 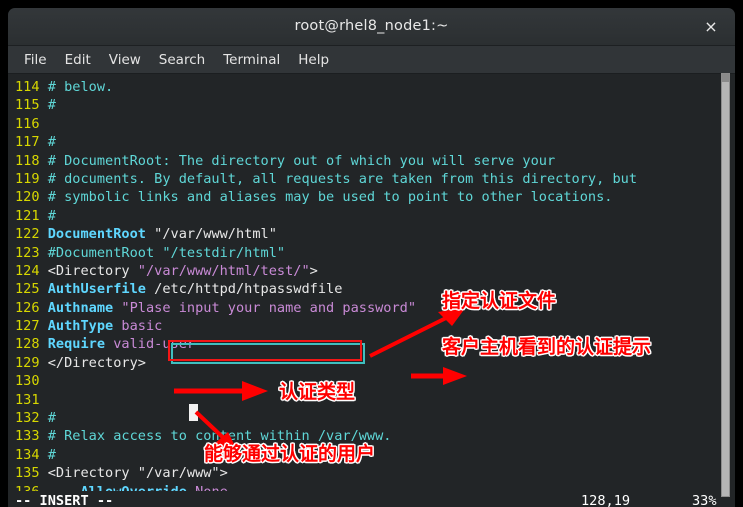 What do you see at coordinates (31, 252) in the screenshot?
I see `line-number: 123` at bounding box center [31, 252].